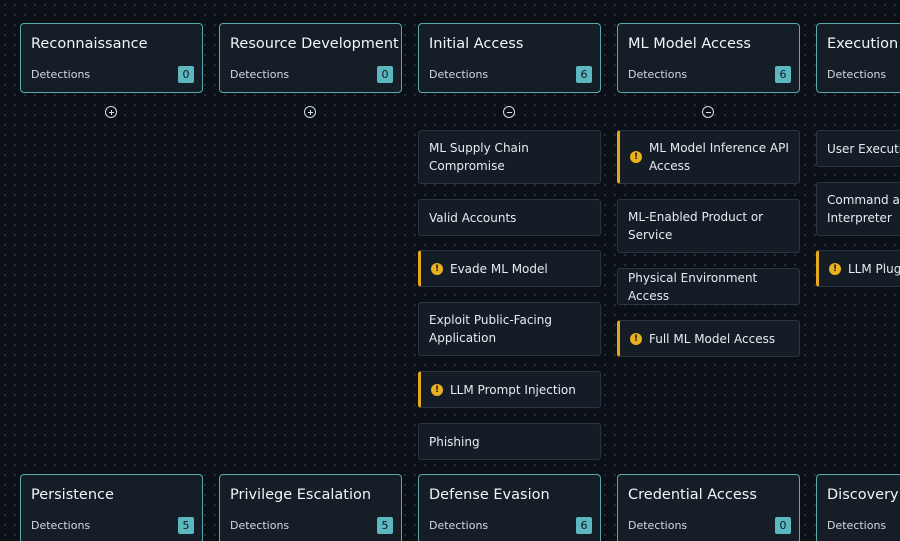 The image size is (900, 541). What do you see at coordinates (89, 44) in the screenshot?
I see `tactic-title: Reconnaissance` at bounding box center [89, 44].